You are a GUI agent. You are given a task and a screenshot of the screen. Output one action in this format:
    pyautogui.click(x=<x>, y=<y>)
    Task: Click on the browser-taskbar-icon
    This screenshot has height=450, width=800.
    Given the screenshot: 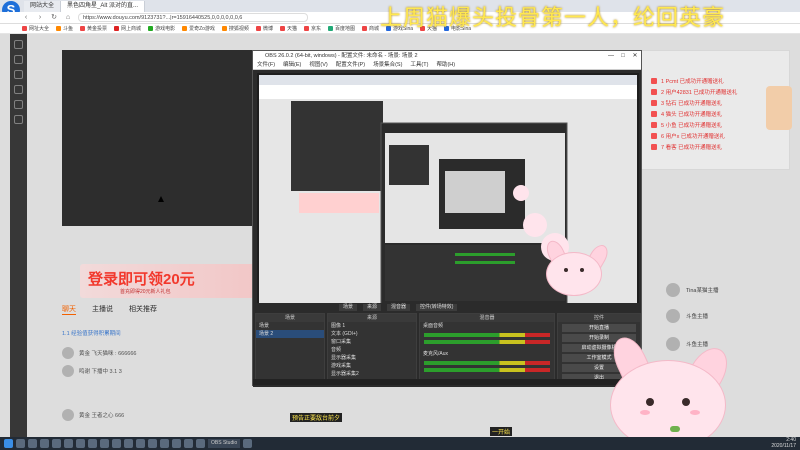 What is the action you would take?
    pyautogui.click(x=44, y=443)
    